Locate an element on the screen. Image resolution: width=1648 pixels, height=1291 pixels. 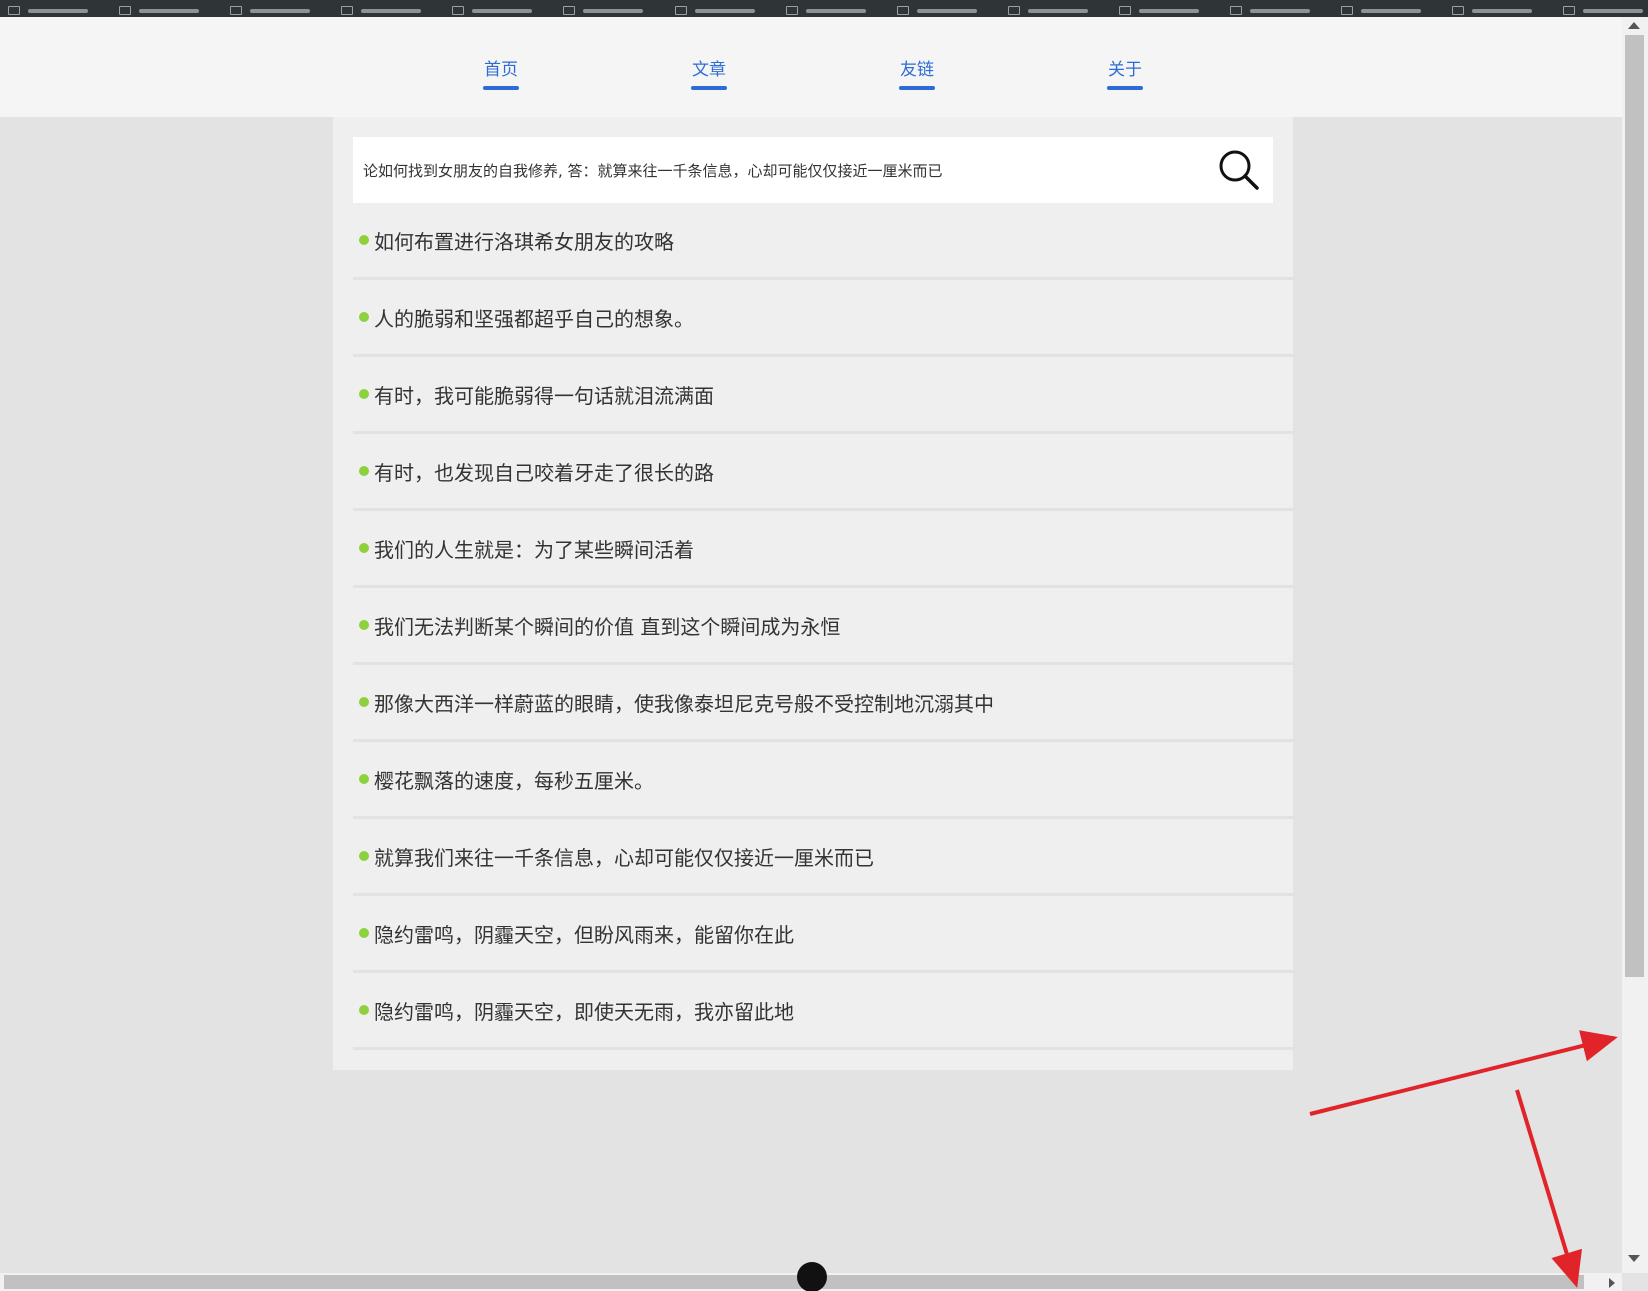
scroll-right-arrow-icon is located at coordinates (1612, 1283).